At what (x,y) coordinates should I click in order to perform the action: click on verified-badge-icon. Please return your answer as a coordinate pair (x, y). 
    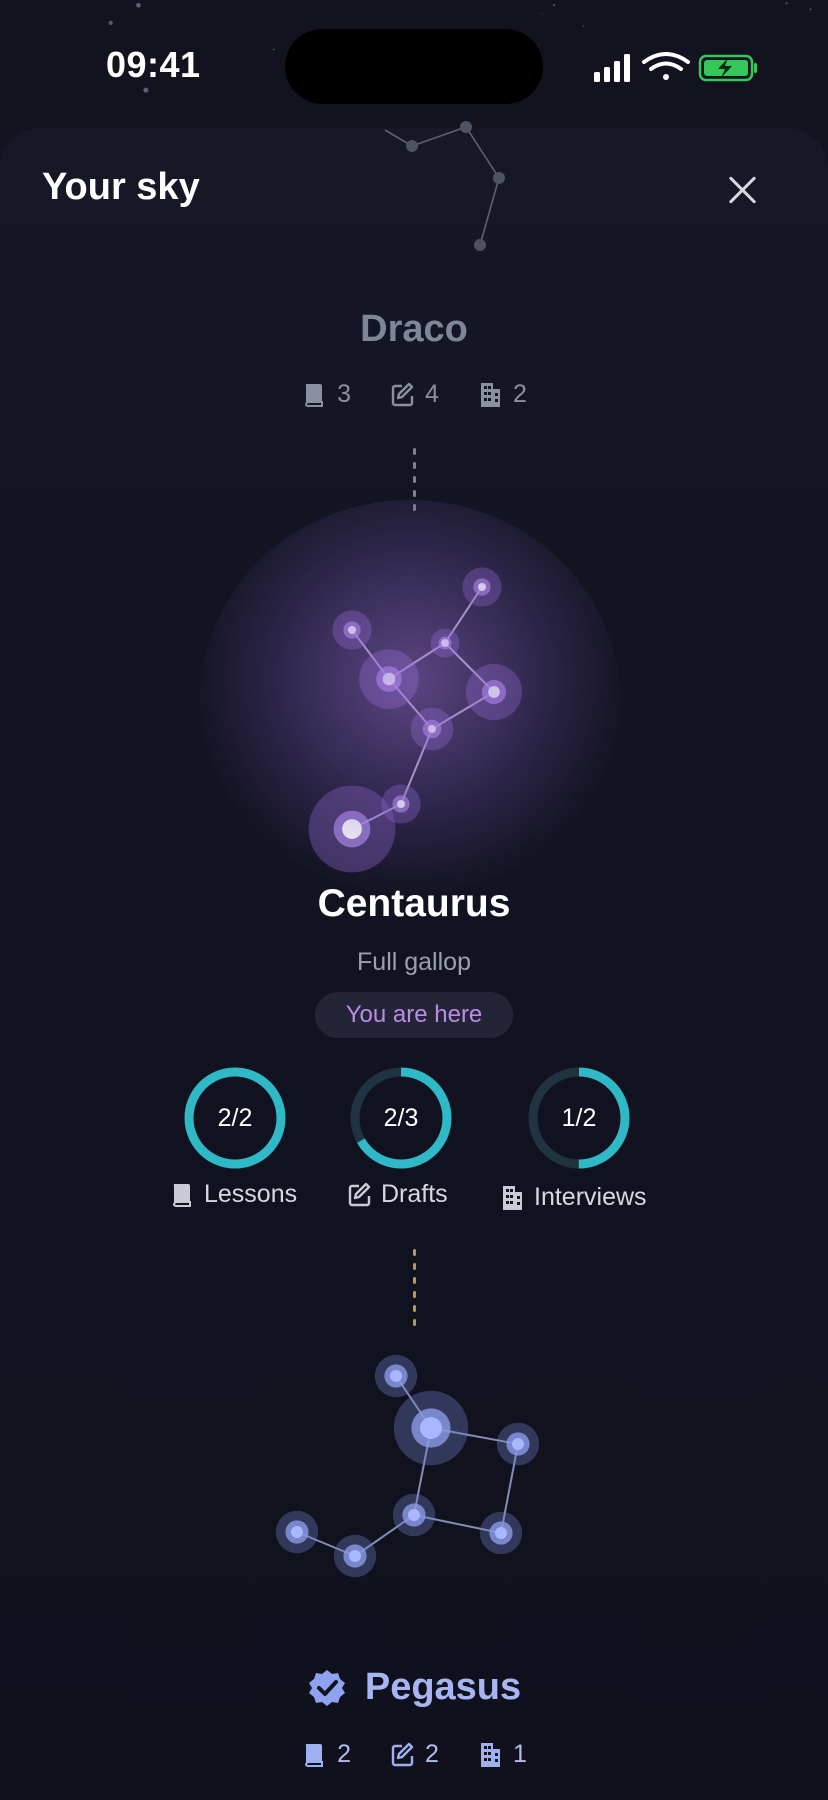
    Looking at the image, I should click on (326, 1687).